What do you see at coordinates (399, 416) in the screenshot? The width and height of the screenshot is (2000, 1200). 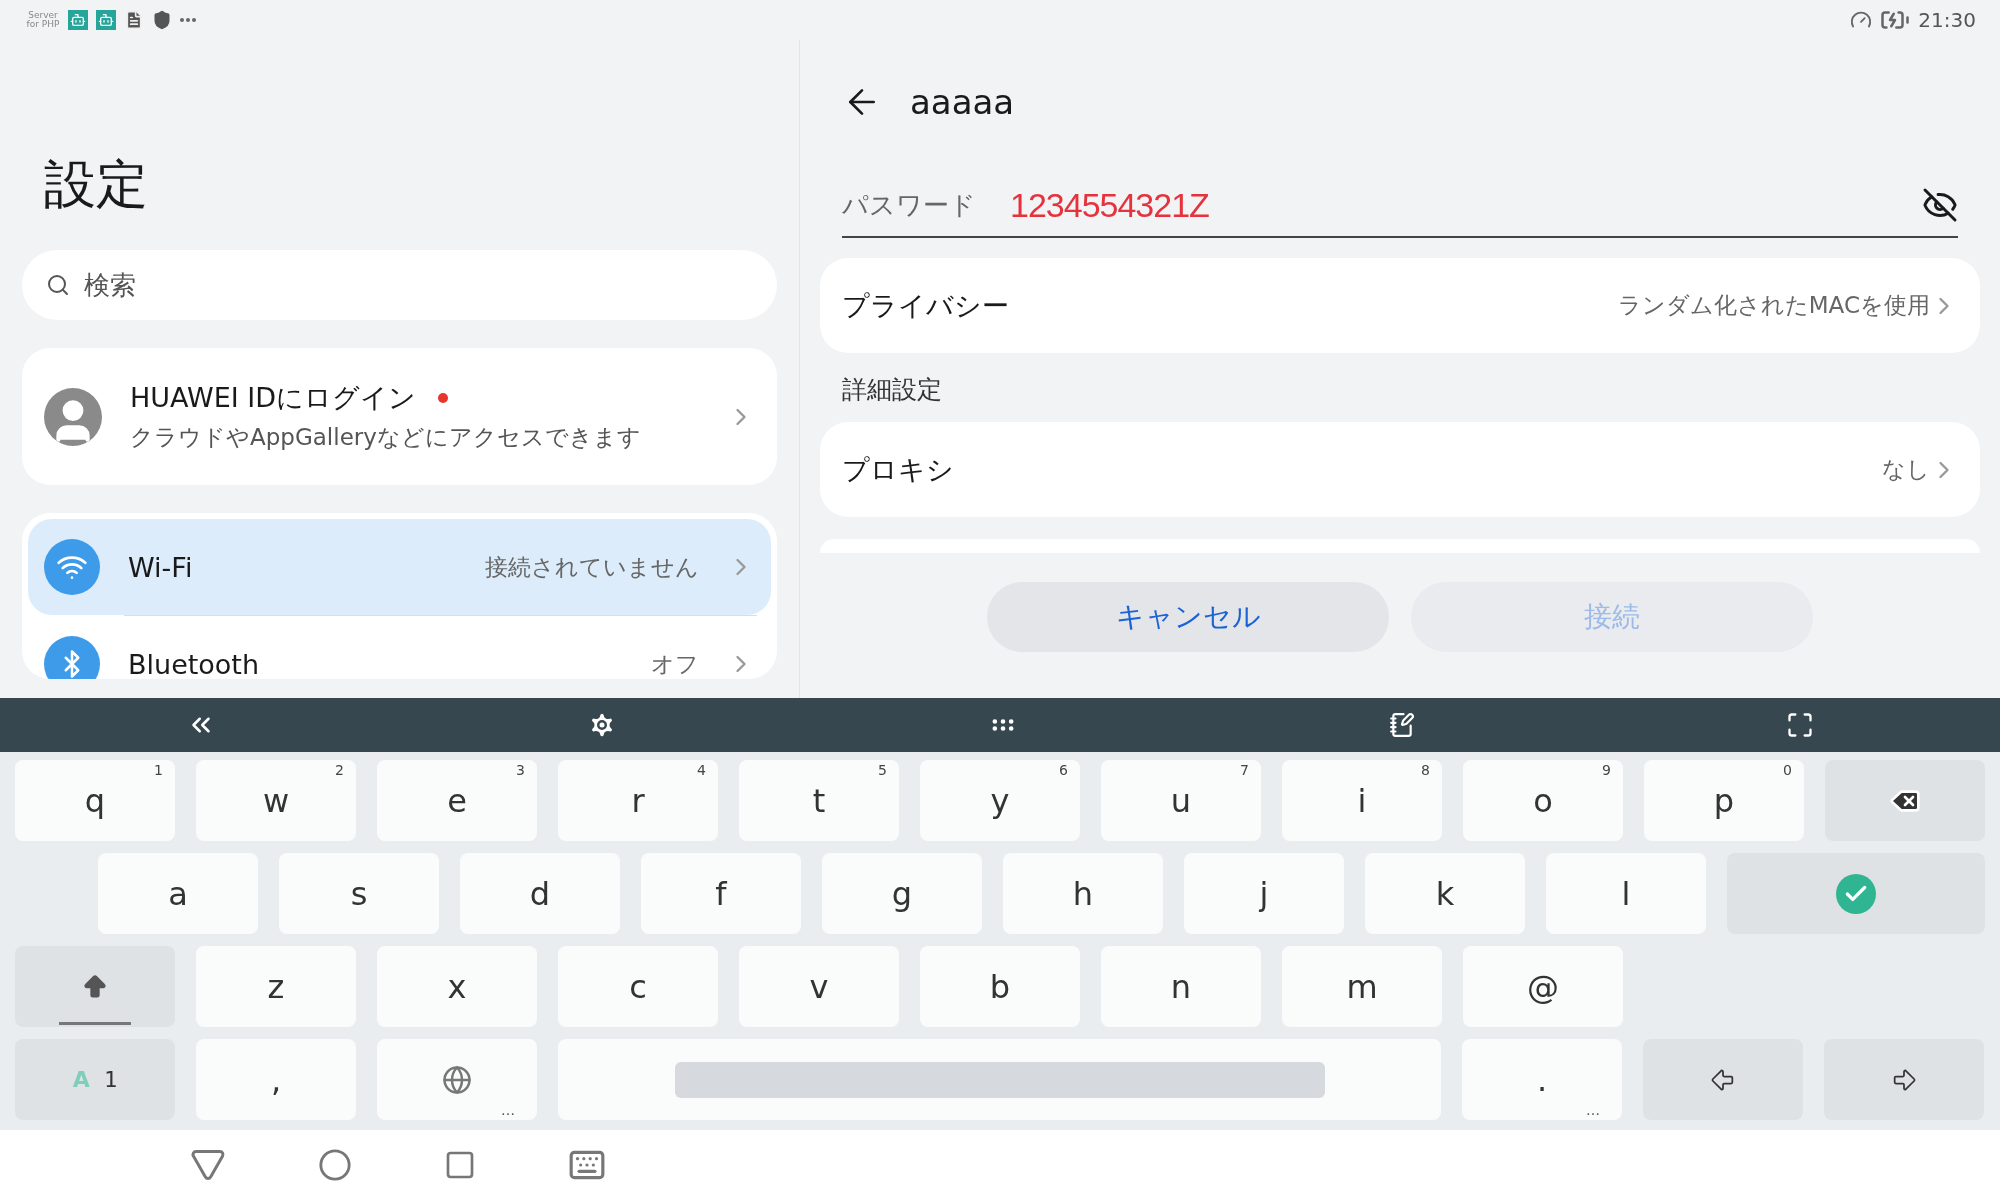 I see `account-card: HUAWEI IDにログイン クラウドやAppGalleryなどにアクセスできます` at bounding box center [399, 416].